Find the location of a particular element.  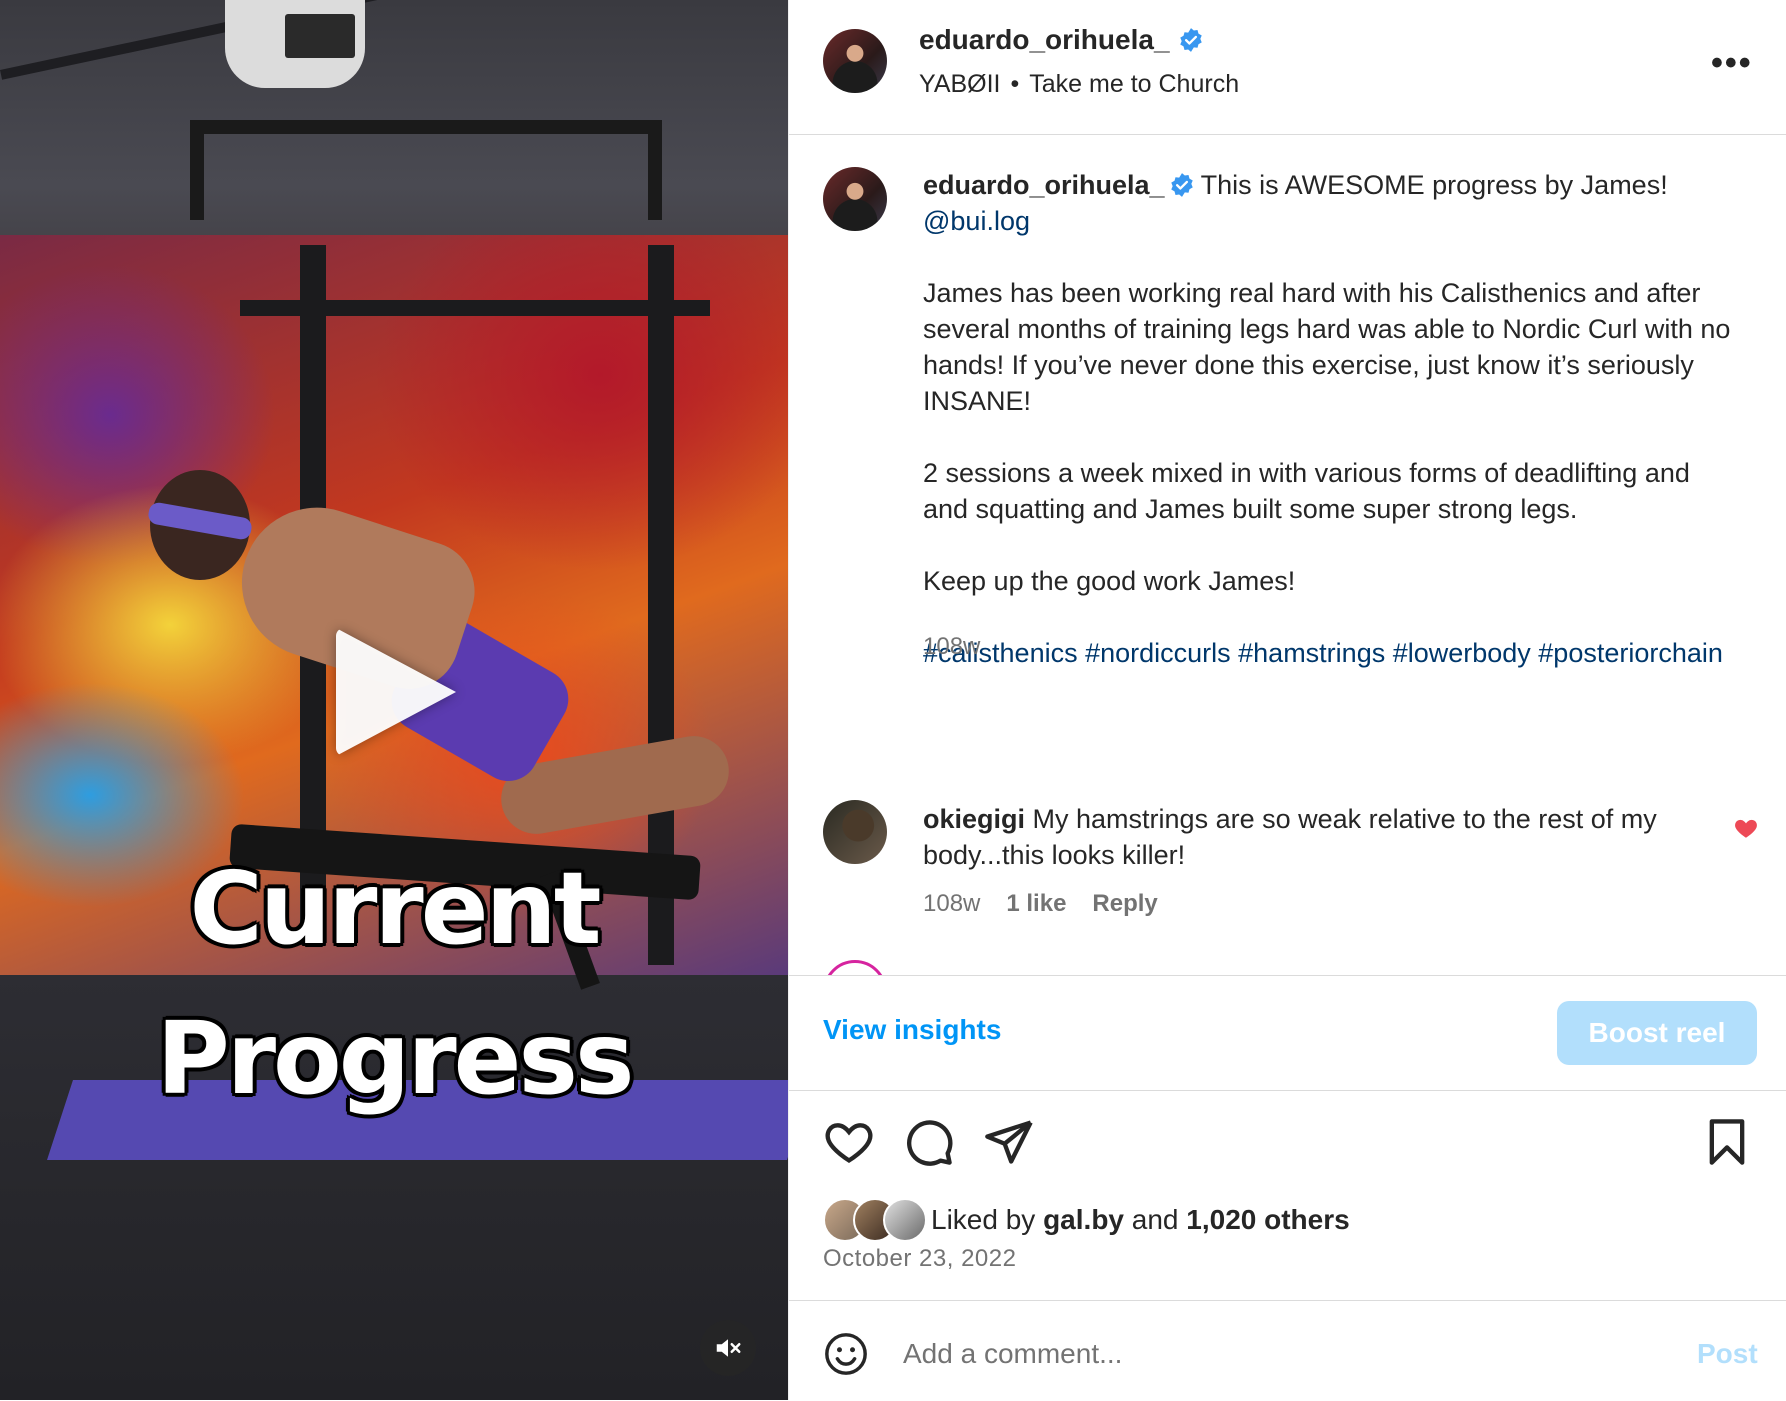

post-actions-bar is located at coordinates (1287, 1145).